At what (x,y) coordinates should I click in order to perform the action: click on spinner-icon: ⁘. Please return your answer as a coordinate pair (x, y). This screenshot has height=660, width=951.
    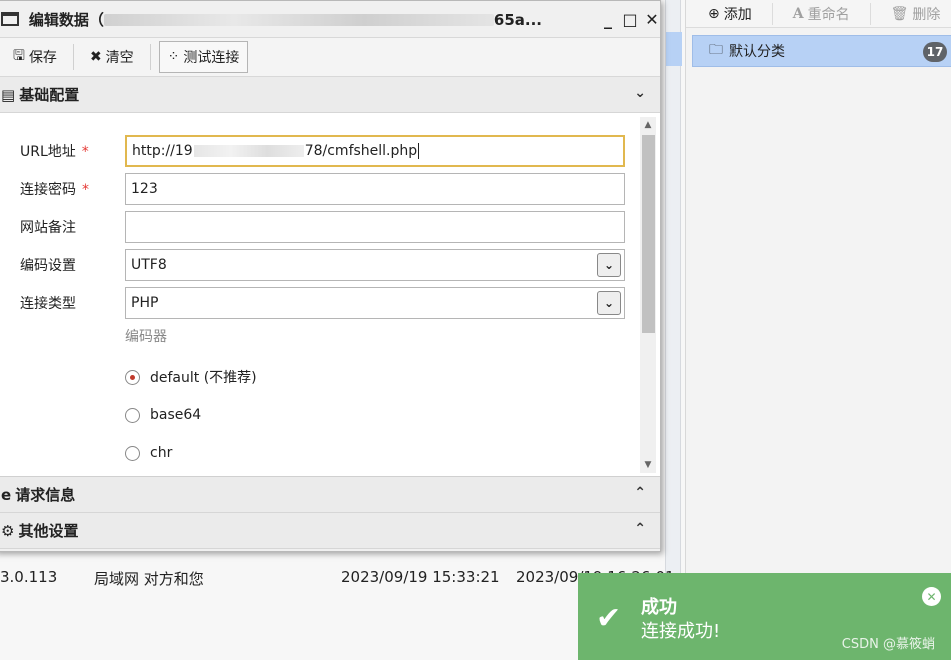
    Looking at the image, I should click on (173, 57).